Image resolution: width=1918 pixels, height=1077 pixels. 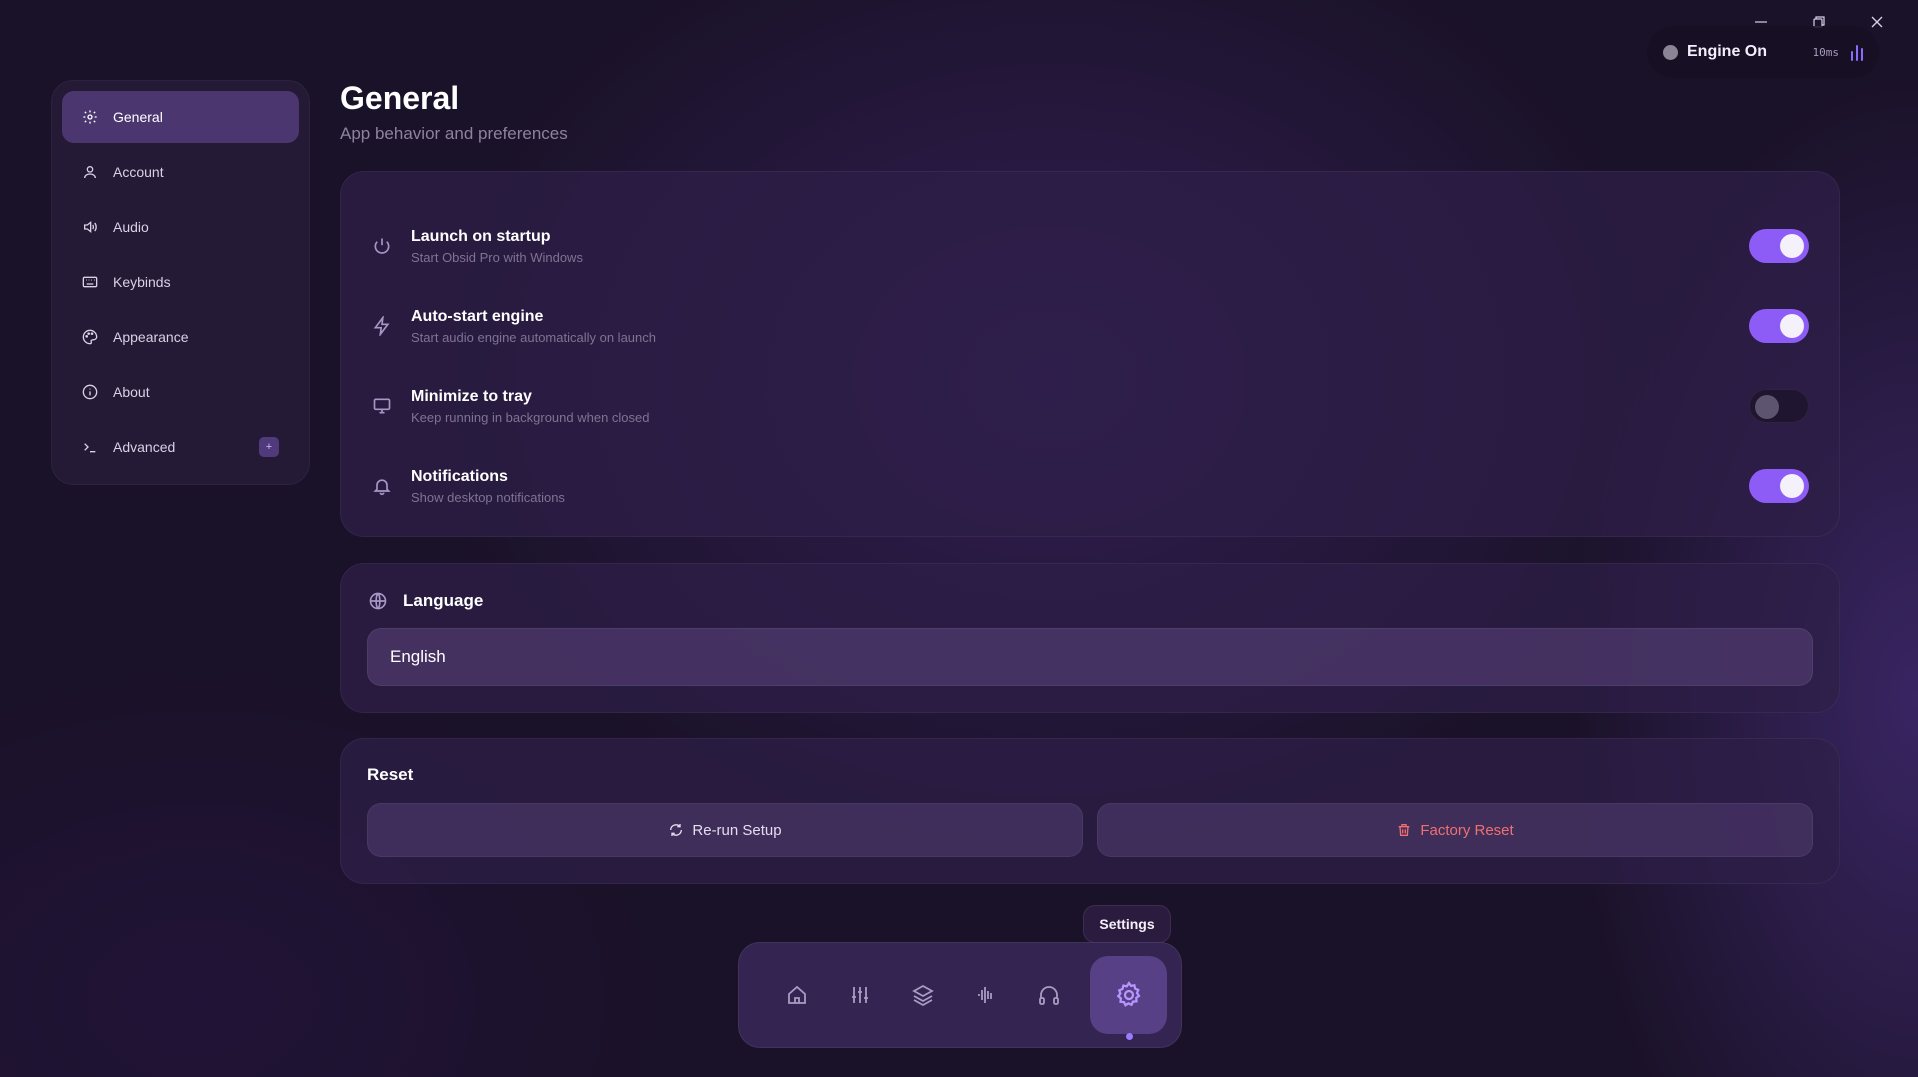 I want to click on user-icon, so click(x=90, y=172).